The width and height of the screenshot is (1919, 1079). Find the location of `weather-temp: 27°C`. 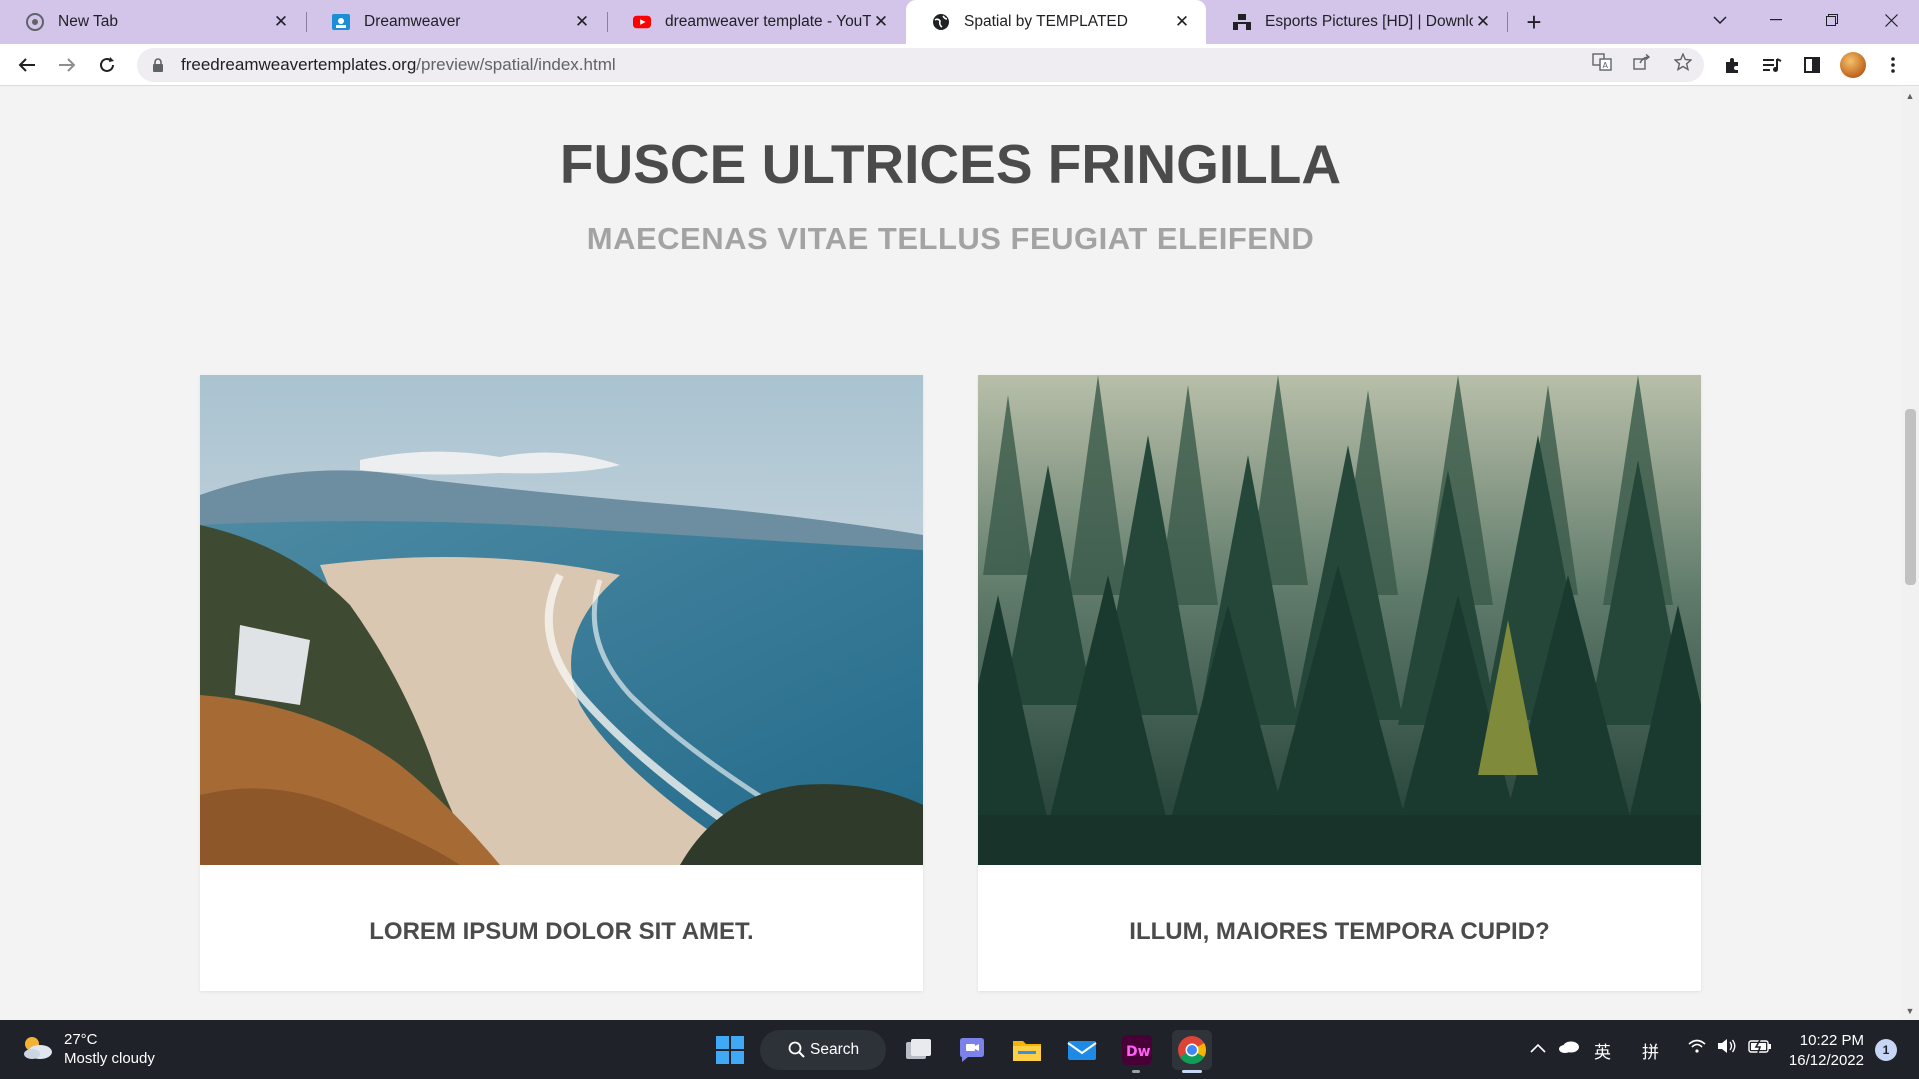

weather-temp: 27°C is located at coordinates (81, 1039).